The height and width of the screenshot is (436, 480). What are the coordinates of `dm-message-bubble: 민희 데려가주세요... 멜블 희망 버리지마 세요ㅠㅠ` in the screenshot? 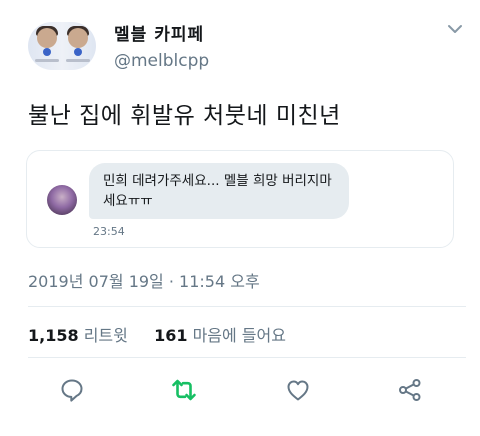 It's located at (219, 191).